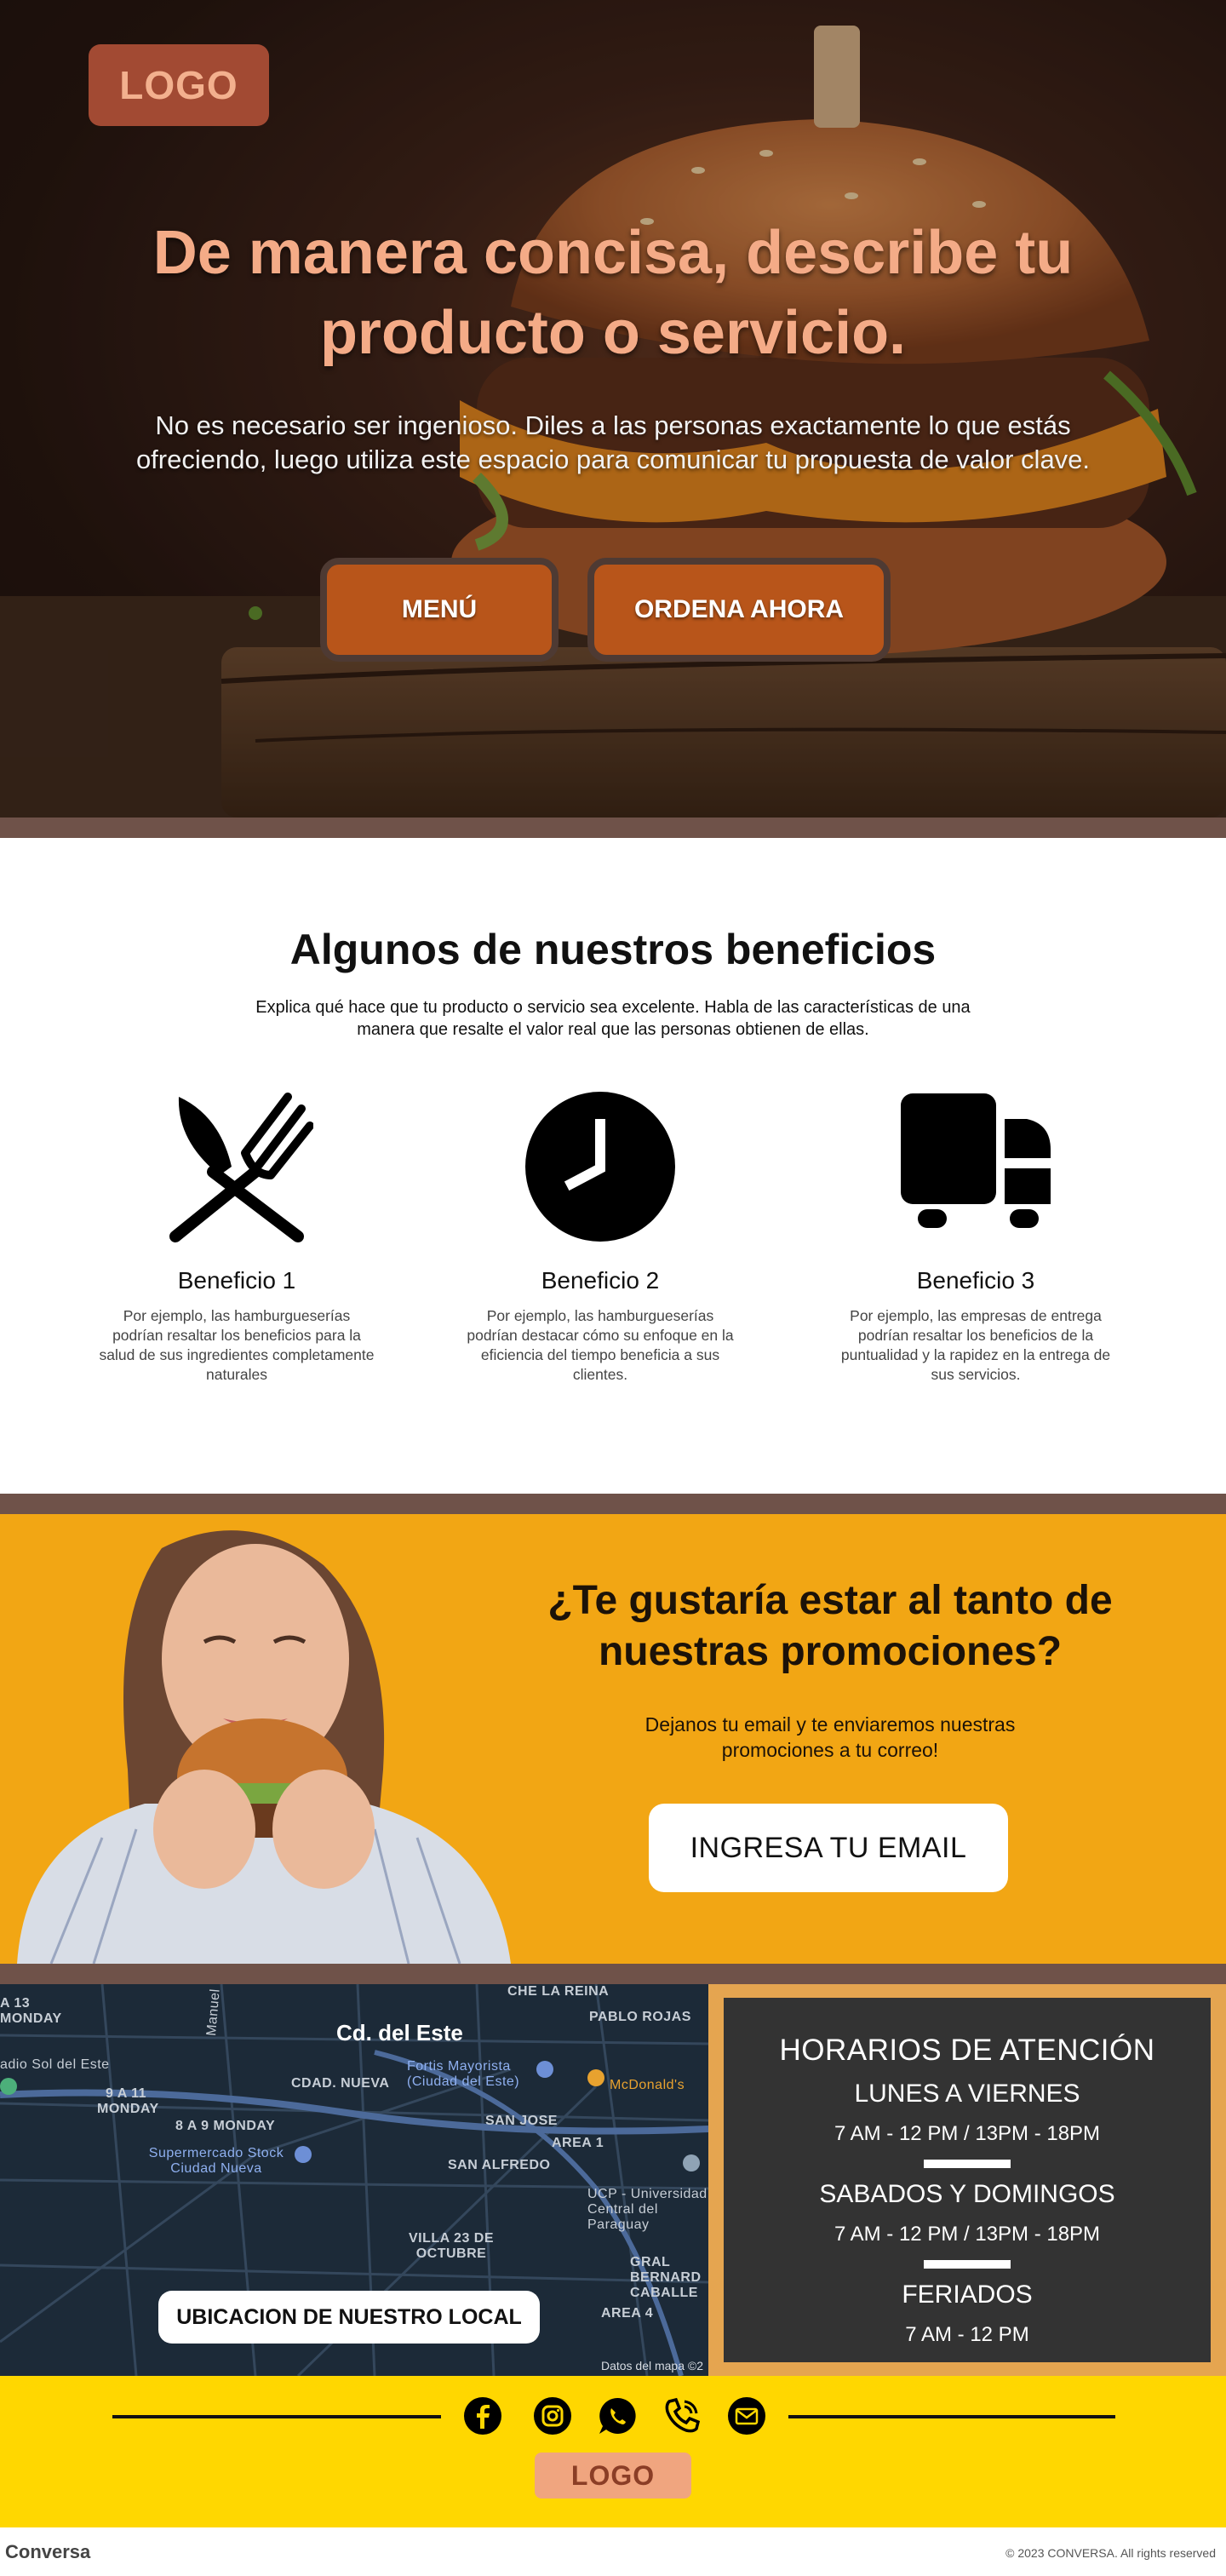  What do you see at coordinates (666, 2277) in the screenshot?
I see `map-label: GRAL BERNARD CABALLE` at bounding box center [666, 2277].